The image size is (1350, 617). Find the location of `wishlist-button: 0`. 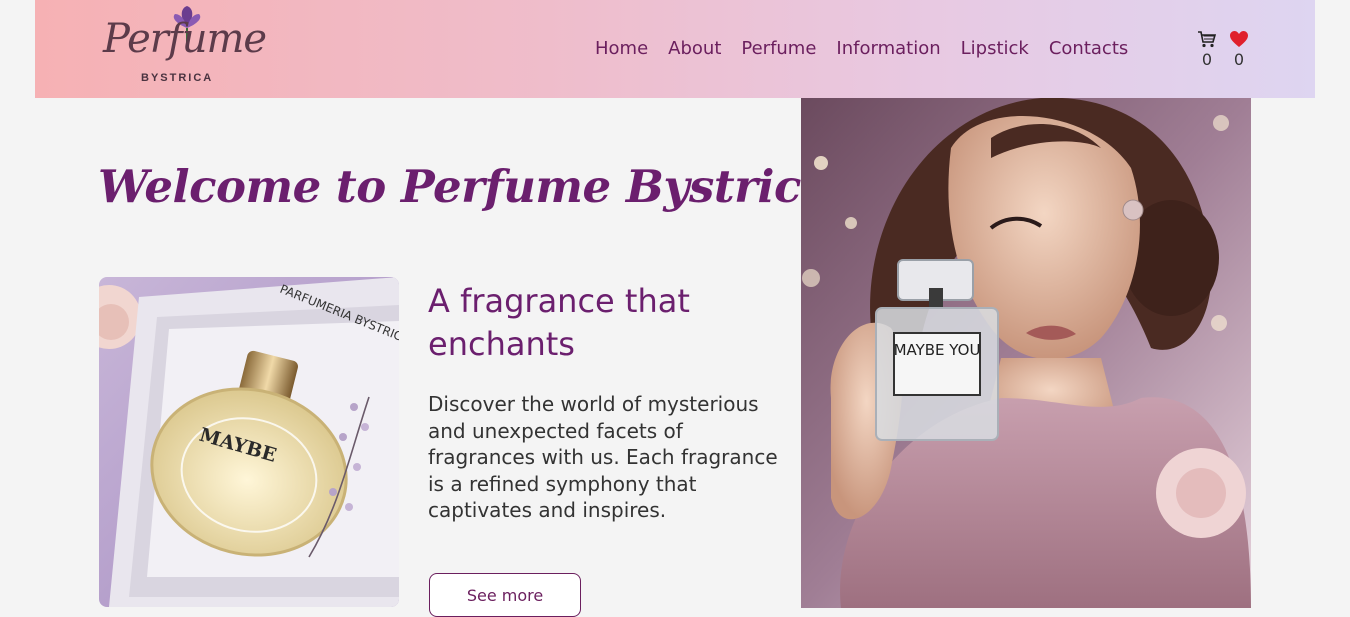

wishlist-button: 0 is located at coordinates (1239, 49).